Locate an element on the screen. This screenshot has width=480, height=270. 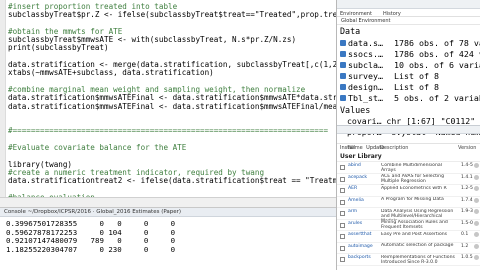
package-version: 1.2 is located at coordinates (465, 246).